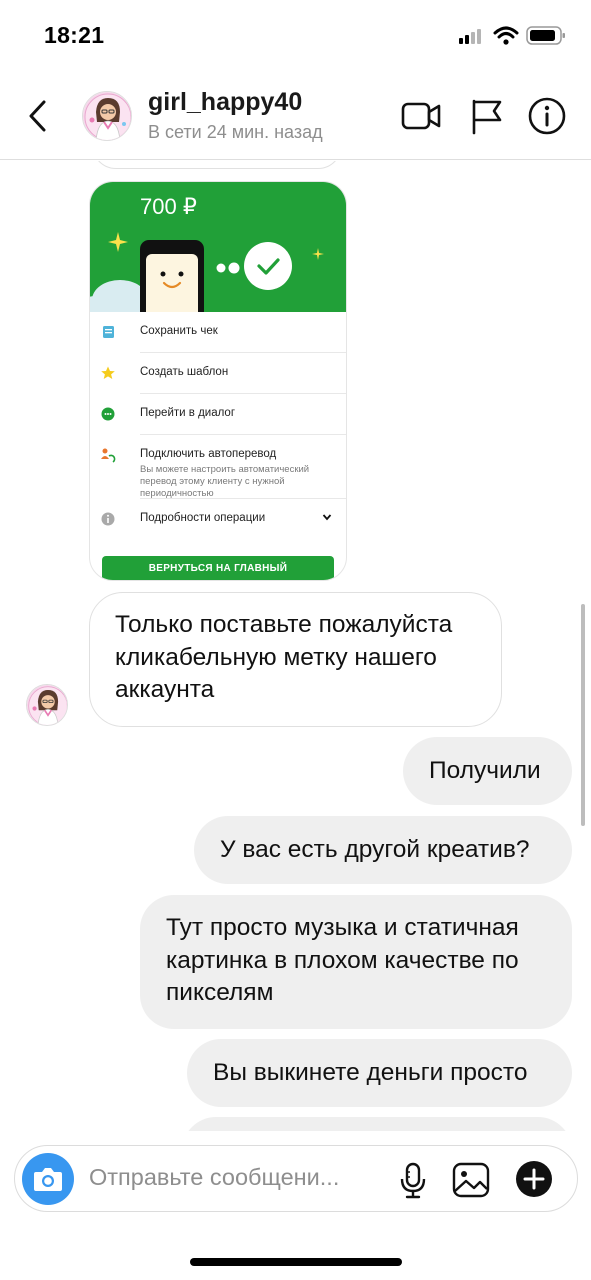 This screenshot has height=1280, width=591. What do you see at coordinates (207, 272) in the screenshot?
I see `payment-success-illustration` at bounding box center [207, 272].